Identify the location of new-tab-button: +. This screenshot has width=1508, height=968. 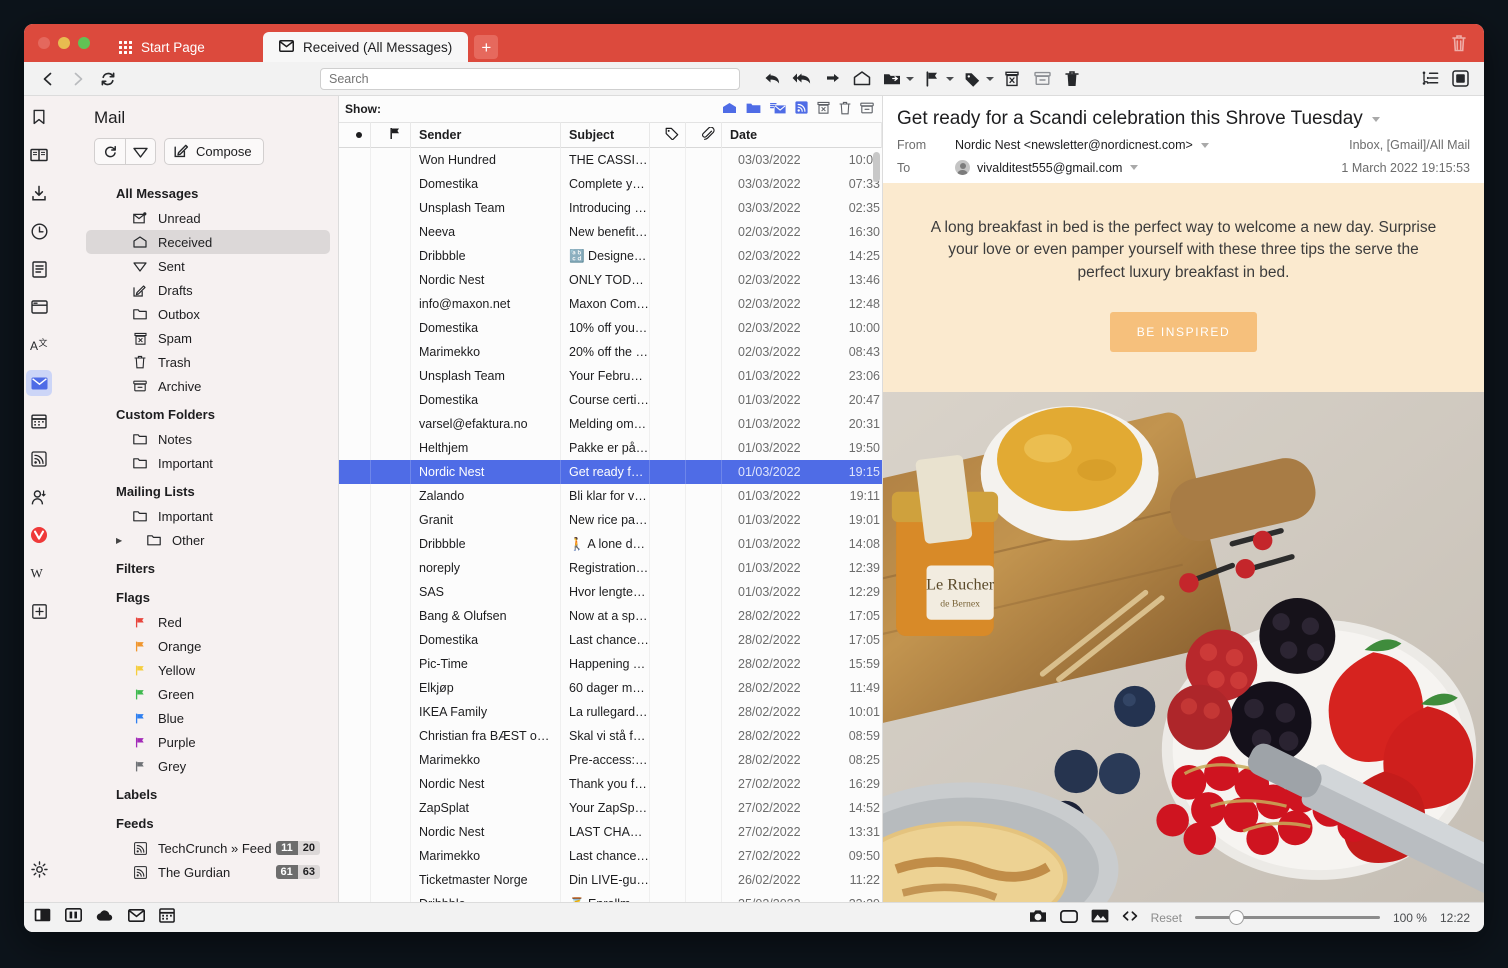
(486, 47).